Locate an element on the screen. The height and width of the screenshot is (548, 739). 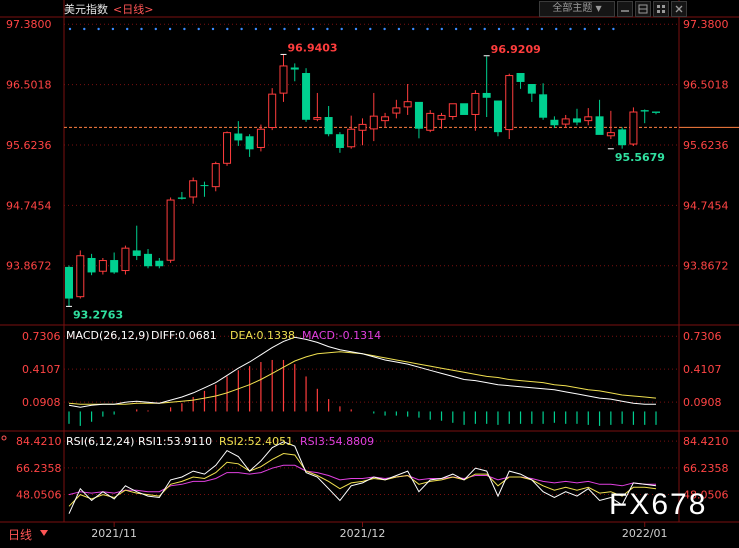
period-selector: <日线> is located at coordinates (133, 9).